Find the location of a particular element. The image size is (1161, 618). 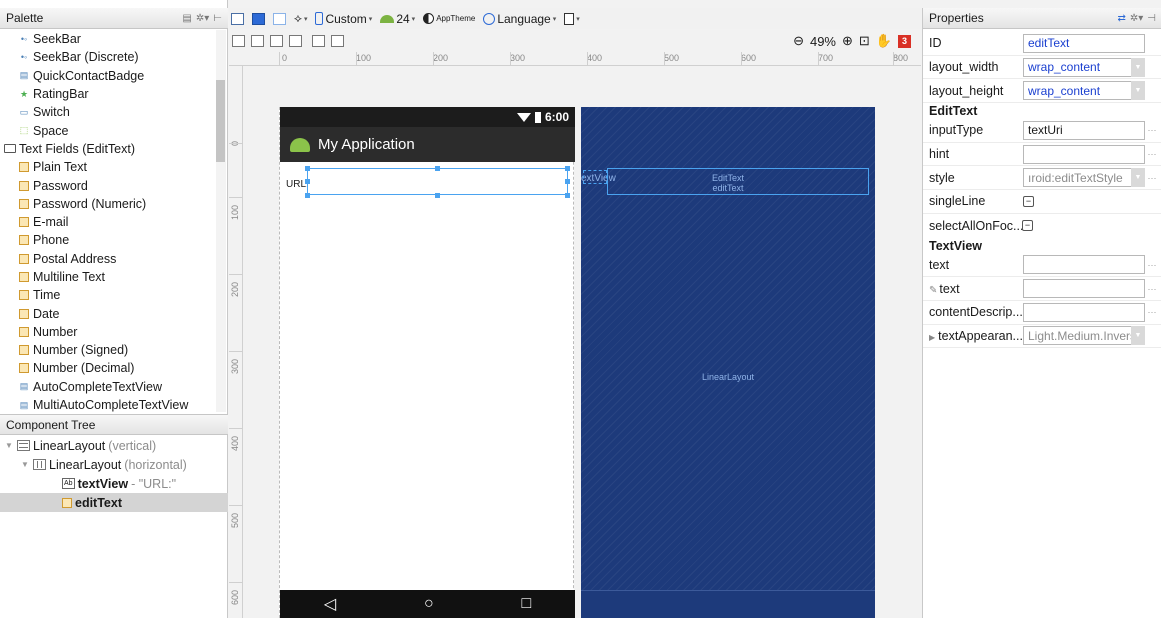

design-tools: ⊖ 49% ⊕ ⊡ ✋ 3 is located at coordinates (575, 41).